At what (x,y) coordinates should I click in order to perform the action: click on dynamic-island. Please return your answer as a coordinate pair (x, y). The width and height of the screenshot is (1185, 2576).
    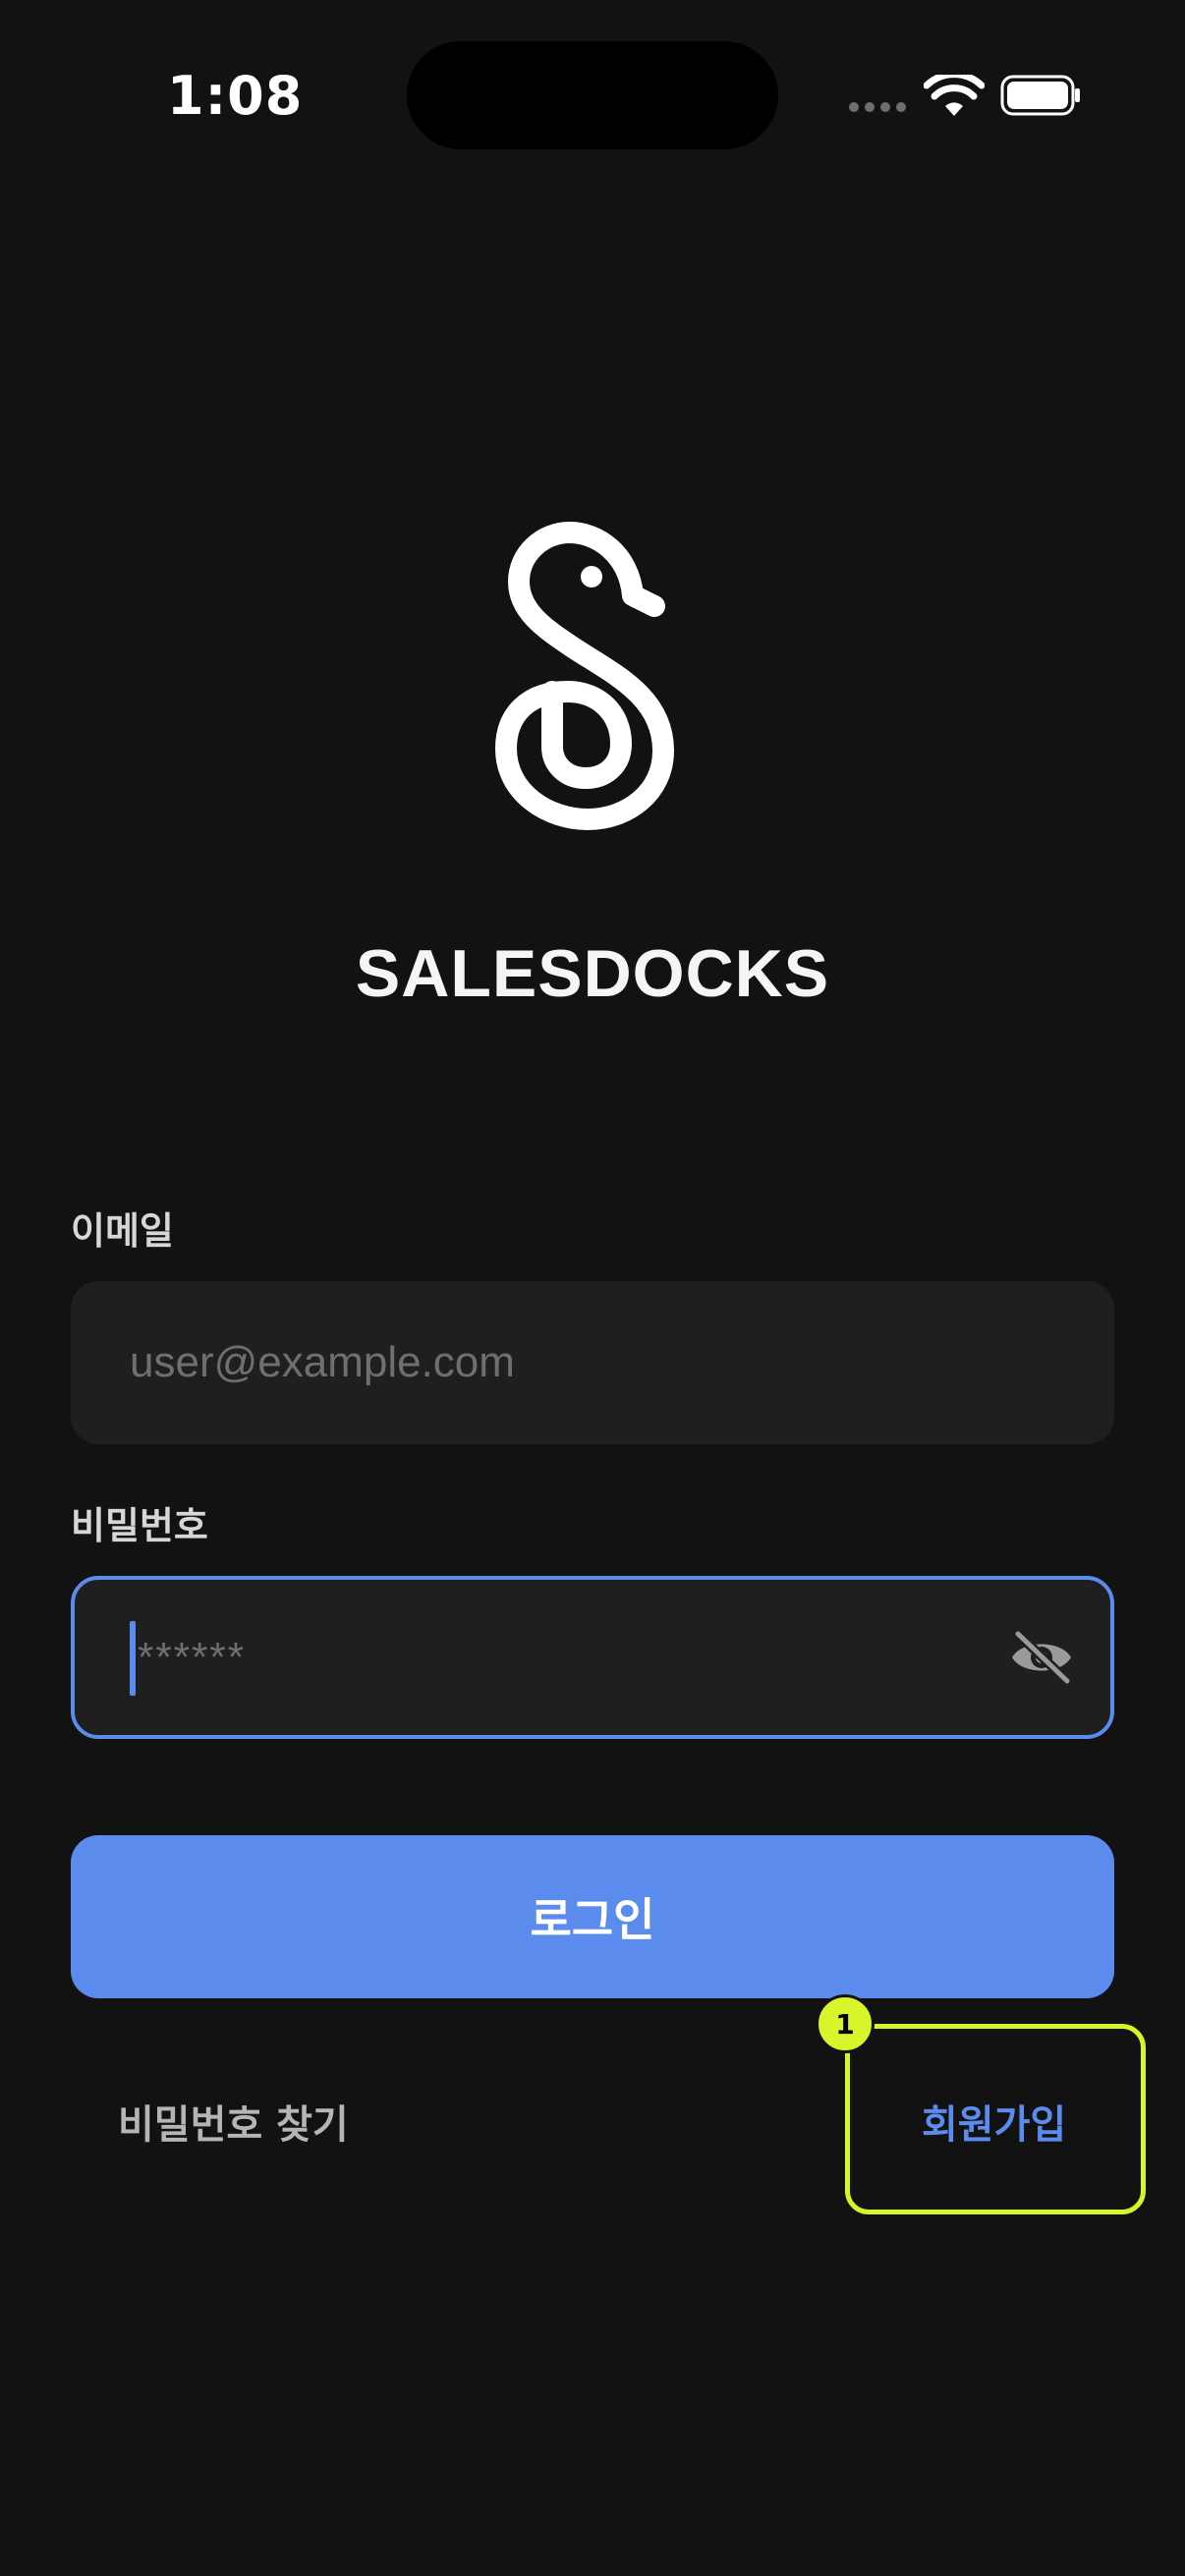
    Looking at the image, I should click on (592, 95).